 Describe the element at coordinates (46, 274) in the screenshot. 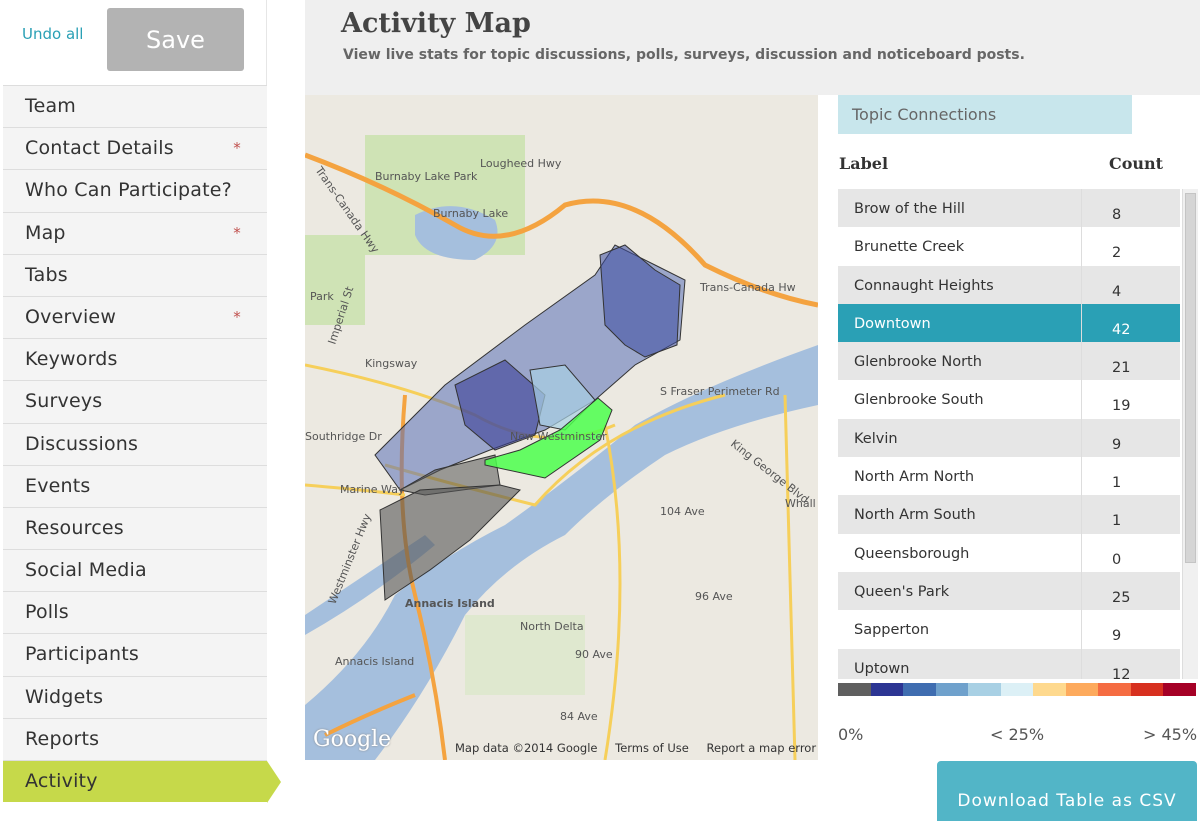

I see `sidebar-item-label: Tabs` at that location.